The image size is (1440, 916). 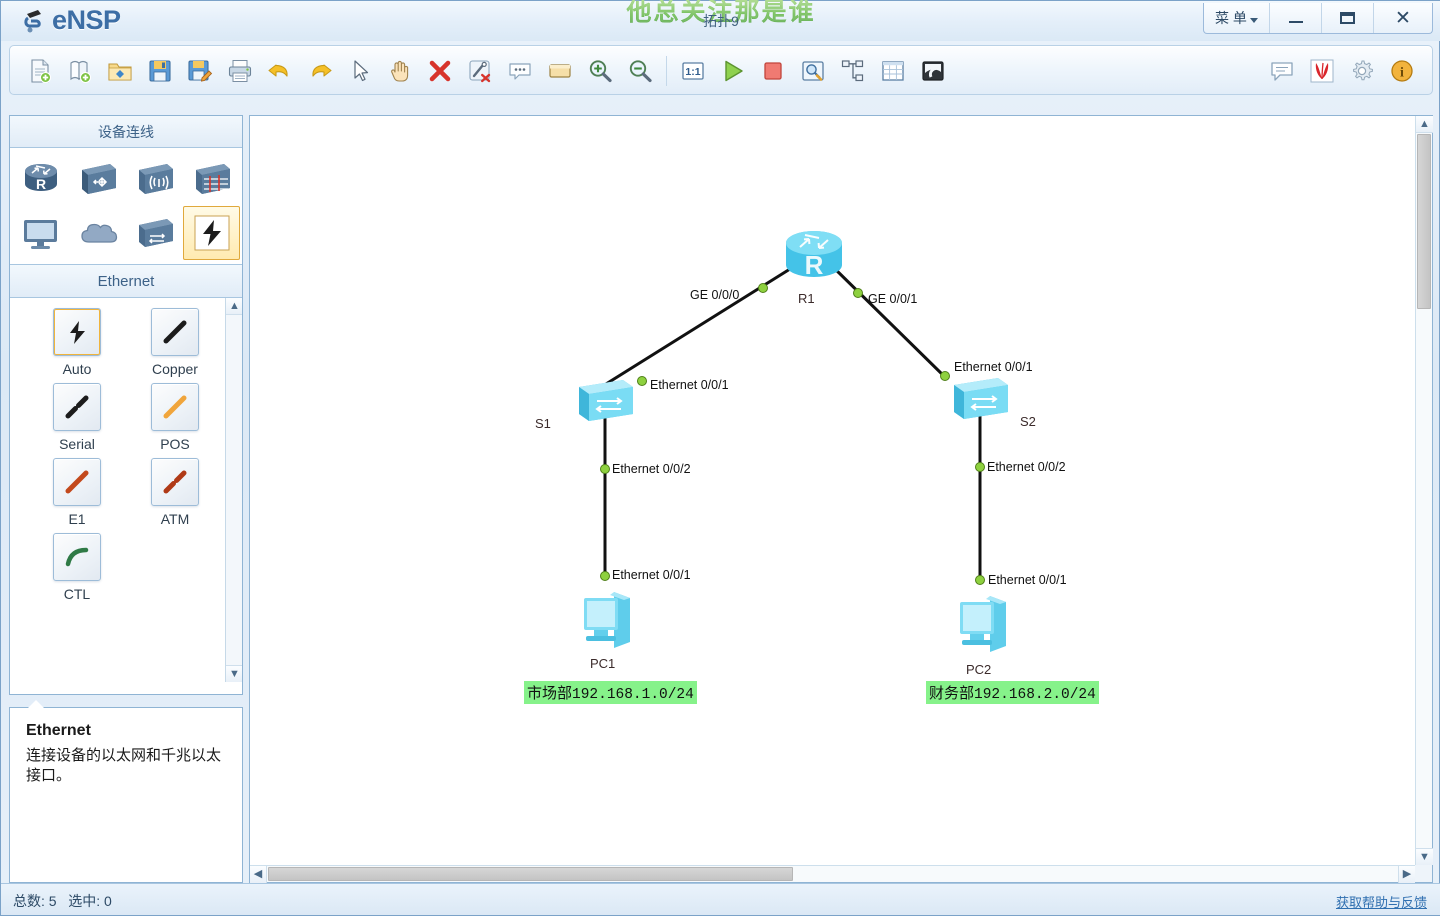 I want to click on device-cloud, so click(x=97, y=233).